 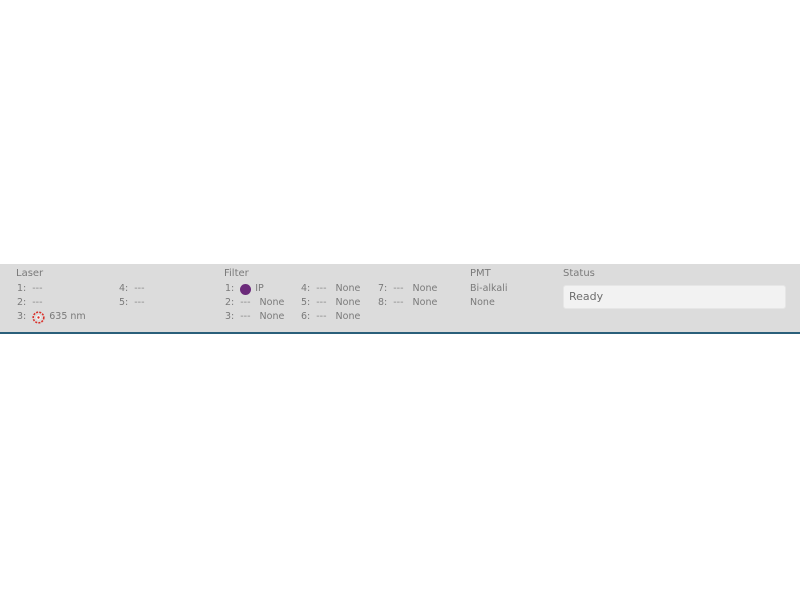 I want to click on filter-item-number: 3:, so click(x=230, y=316).